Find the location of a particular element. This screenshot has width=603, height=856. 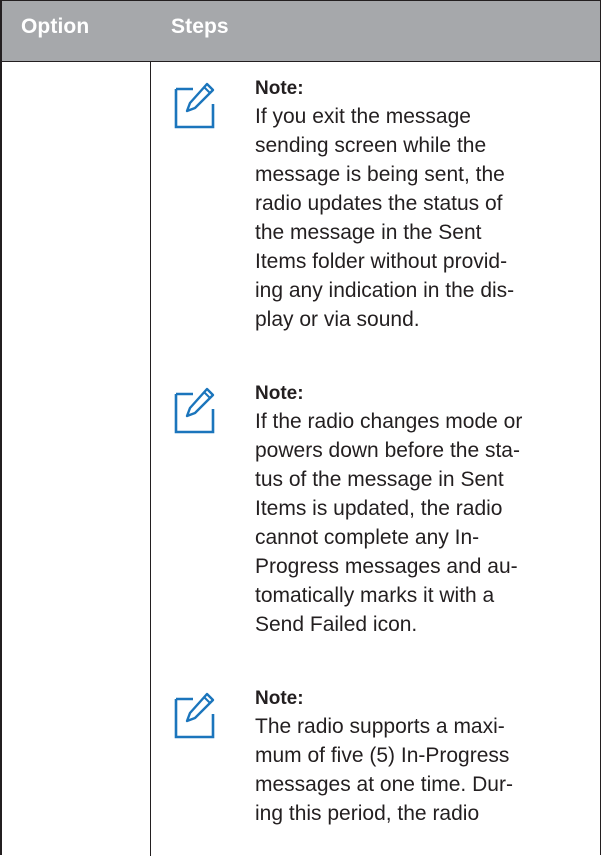

note-line: cannot complete any In- is located at coordinates (367, 537).